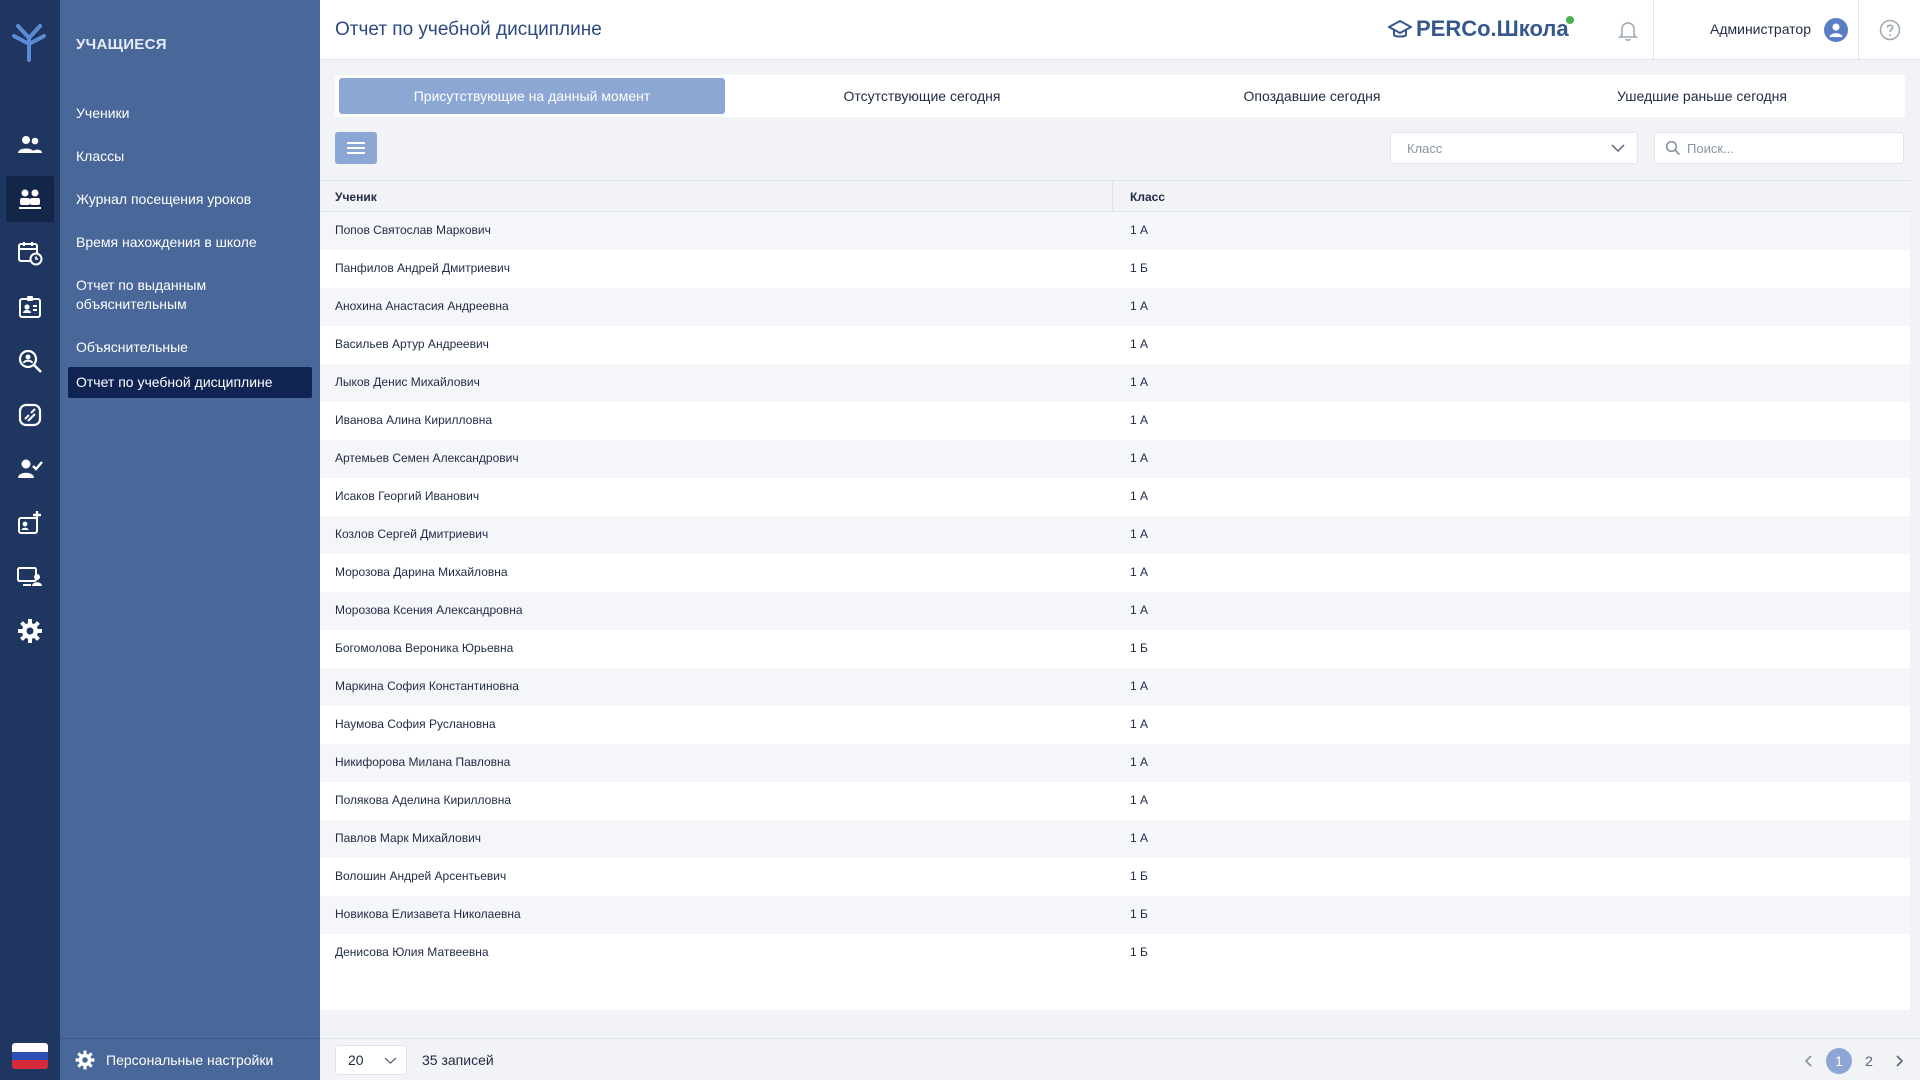  I want to click on hamburger-icon, so click(356, 148).